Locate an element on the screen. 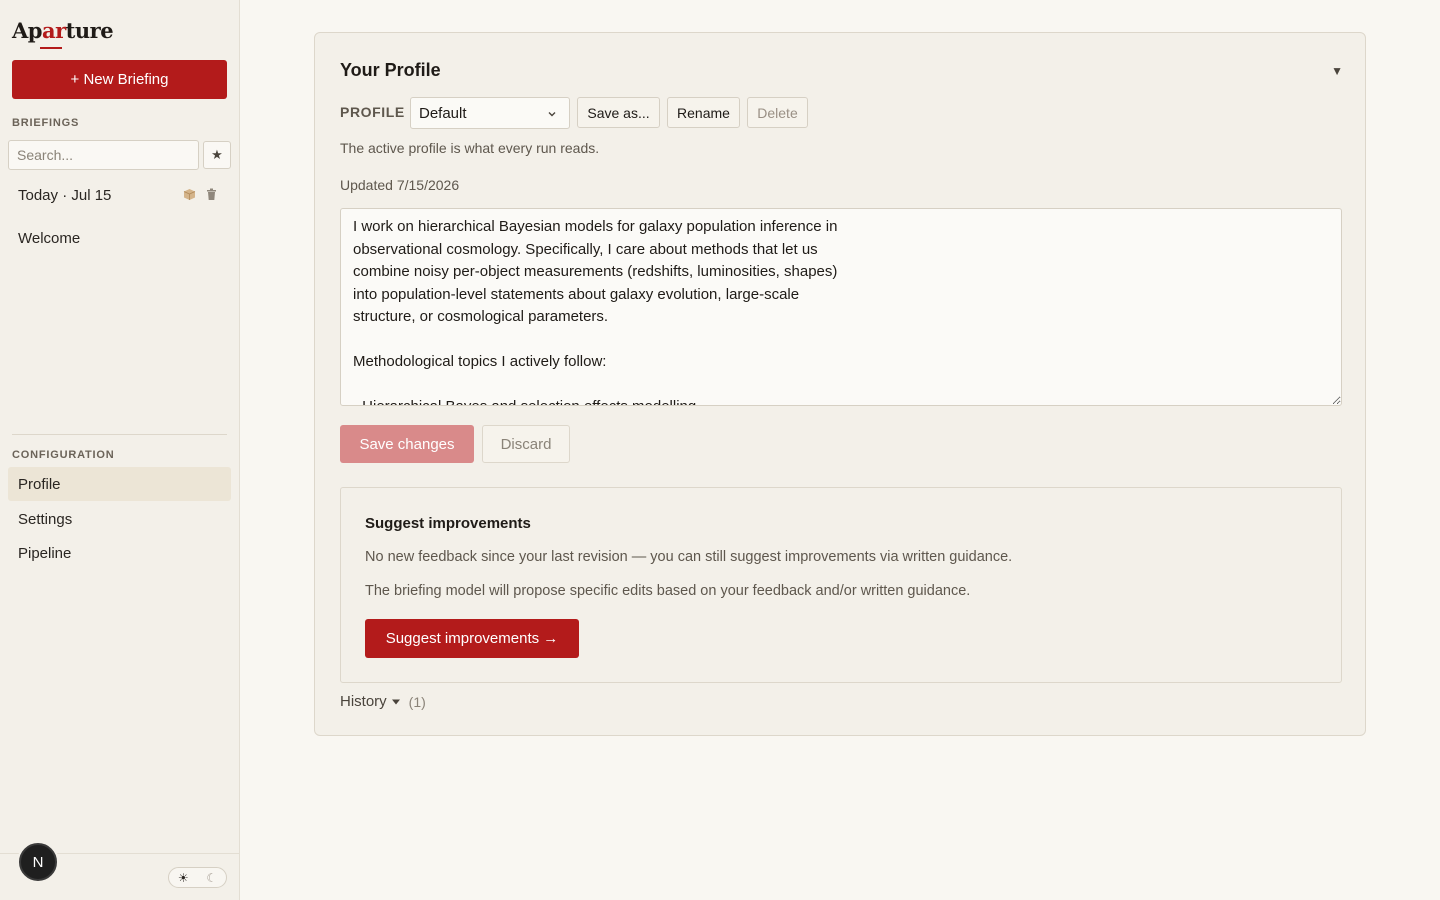  logo-underline is located at coordinates (51, 48).